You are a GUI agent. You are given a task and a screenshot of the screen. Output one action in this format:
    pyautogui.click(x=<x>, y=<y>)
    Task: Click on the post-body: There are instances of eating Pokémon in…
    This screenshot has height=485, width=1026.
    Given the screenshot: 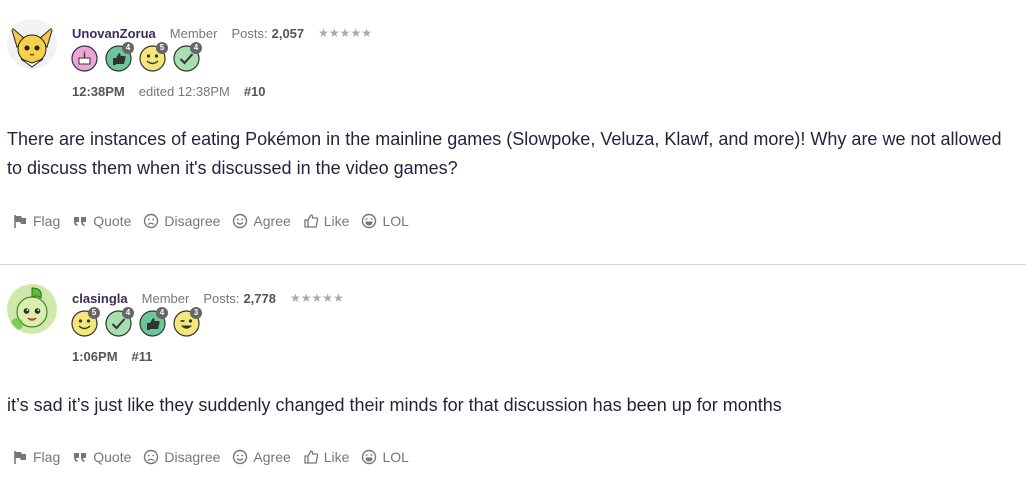 What is the action you would take?
    pyautogui.click(x=504, y=153)
    